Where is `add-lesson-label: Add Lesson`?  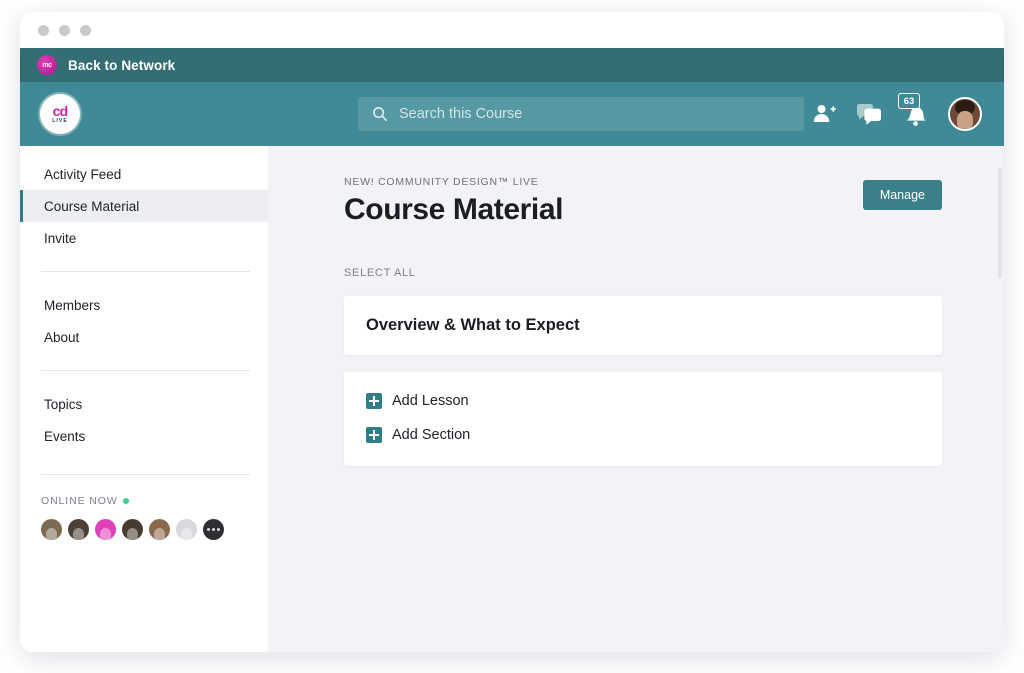
add-lesson-label: Add Lesson is located at coordinates (430, 401).